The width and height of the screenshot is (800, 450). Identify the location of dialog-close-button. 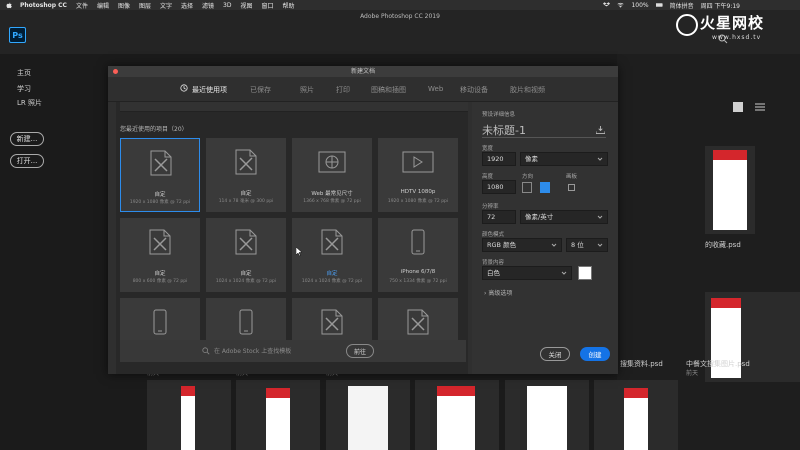
(115, 71).